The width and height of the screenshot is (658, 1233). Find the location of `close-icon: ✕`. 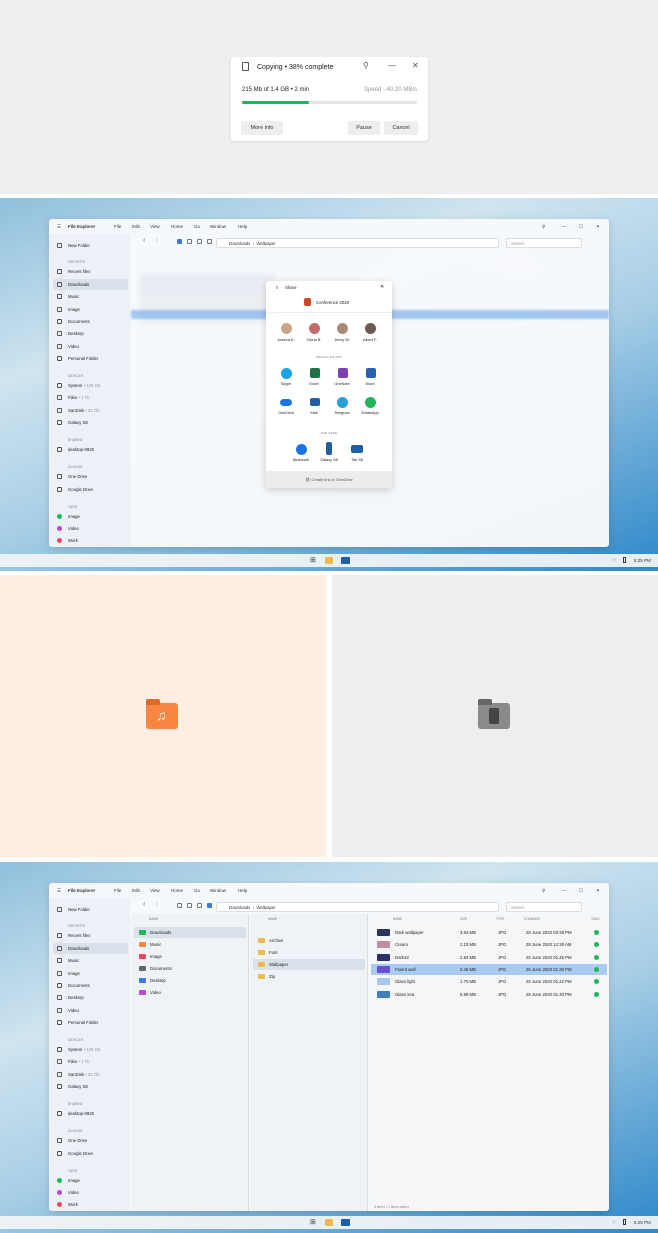

close-icon: ✕ is located at coordinates (382, 287).